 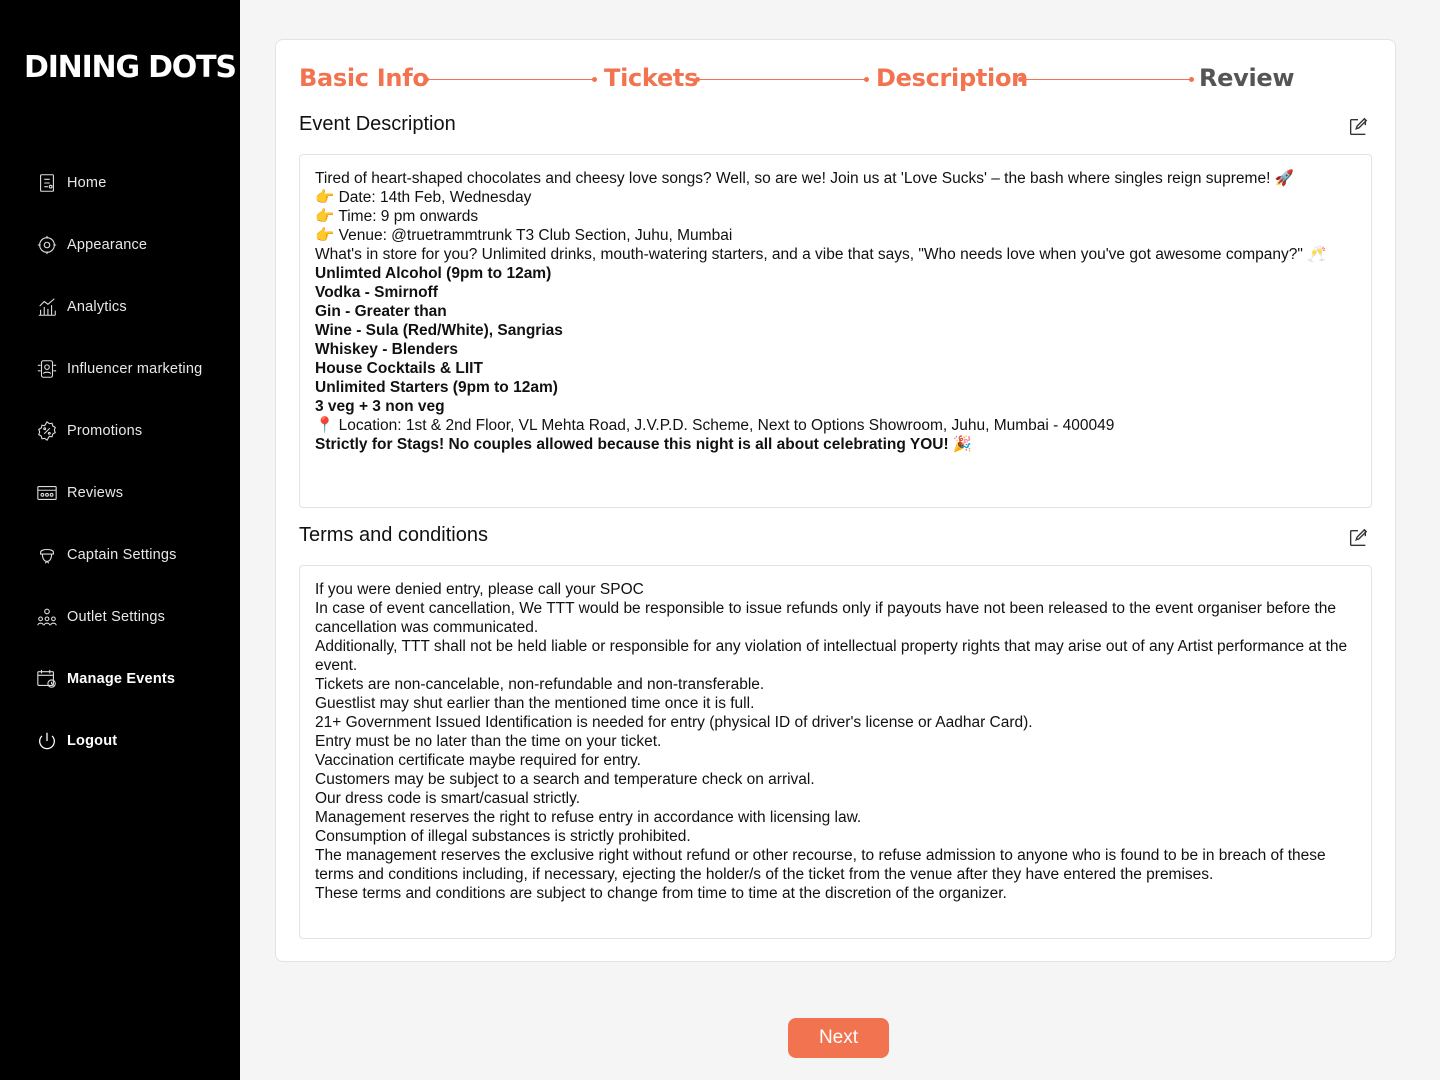 I want to click on edit-description-button, so click(x=1358, y=127).